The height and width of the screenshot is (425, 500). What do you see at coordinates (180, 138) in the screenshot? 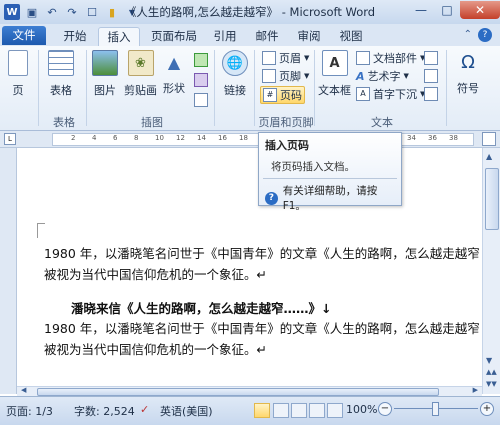
I see `ruler-tick-label: 12` at bounding box center [180, 138].